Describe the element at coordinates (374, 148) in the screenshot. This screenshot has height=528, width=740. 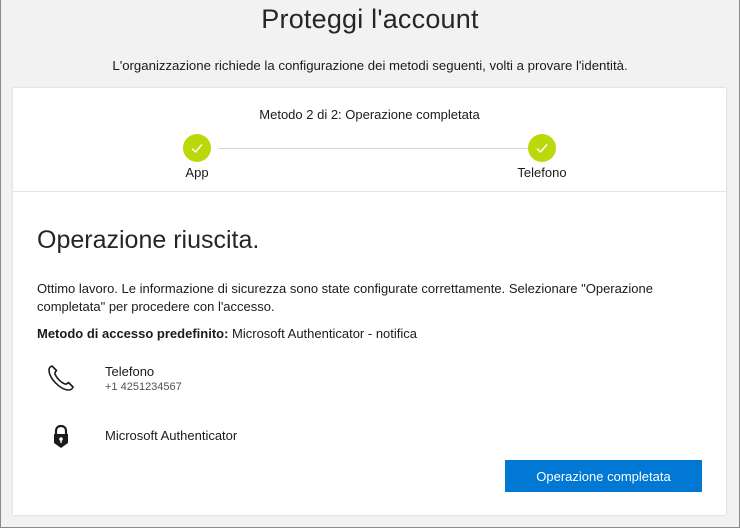
I see `progress-connector-line` at that location.